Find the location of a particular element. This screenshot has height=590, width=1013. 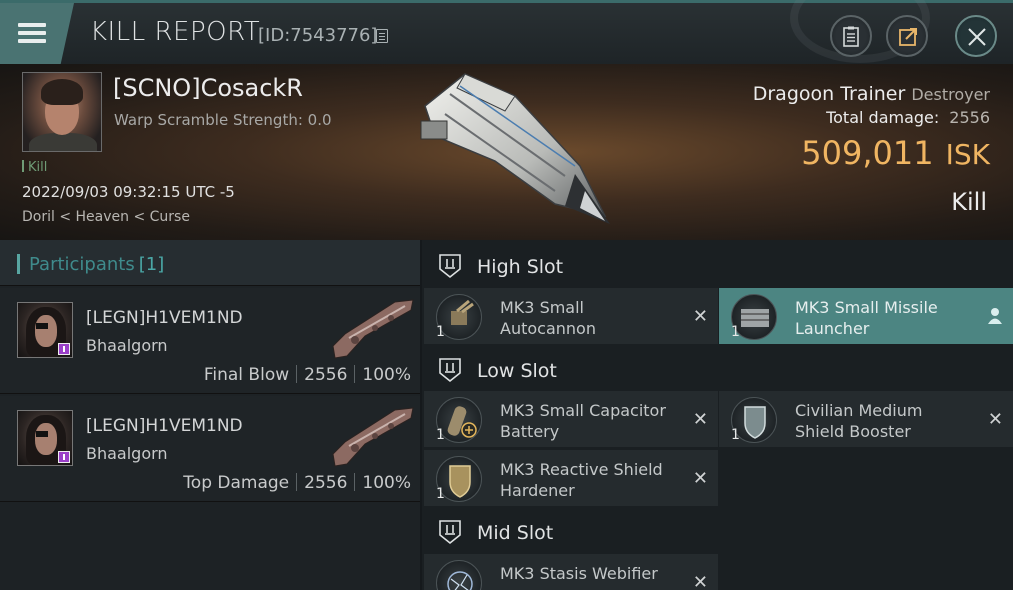

item-name-line2: Shield Booster is located at coordinates (853, 431).